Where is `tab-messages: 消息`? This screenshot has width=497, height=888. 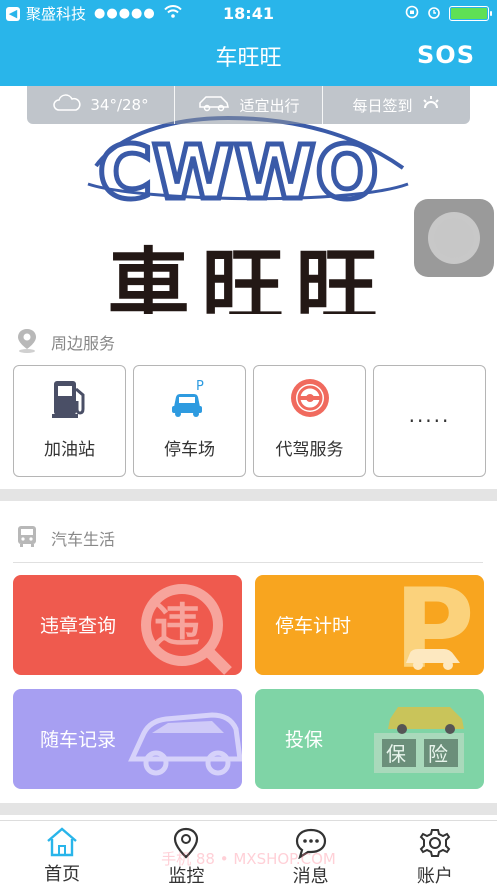
tab-messages: 消息 is located at coordinates (311, 854).